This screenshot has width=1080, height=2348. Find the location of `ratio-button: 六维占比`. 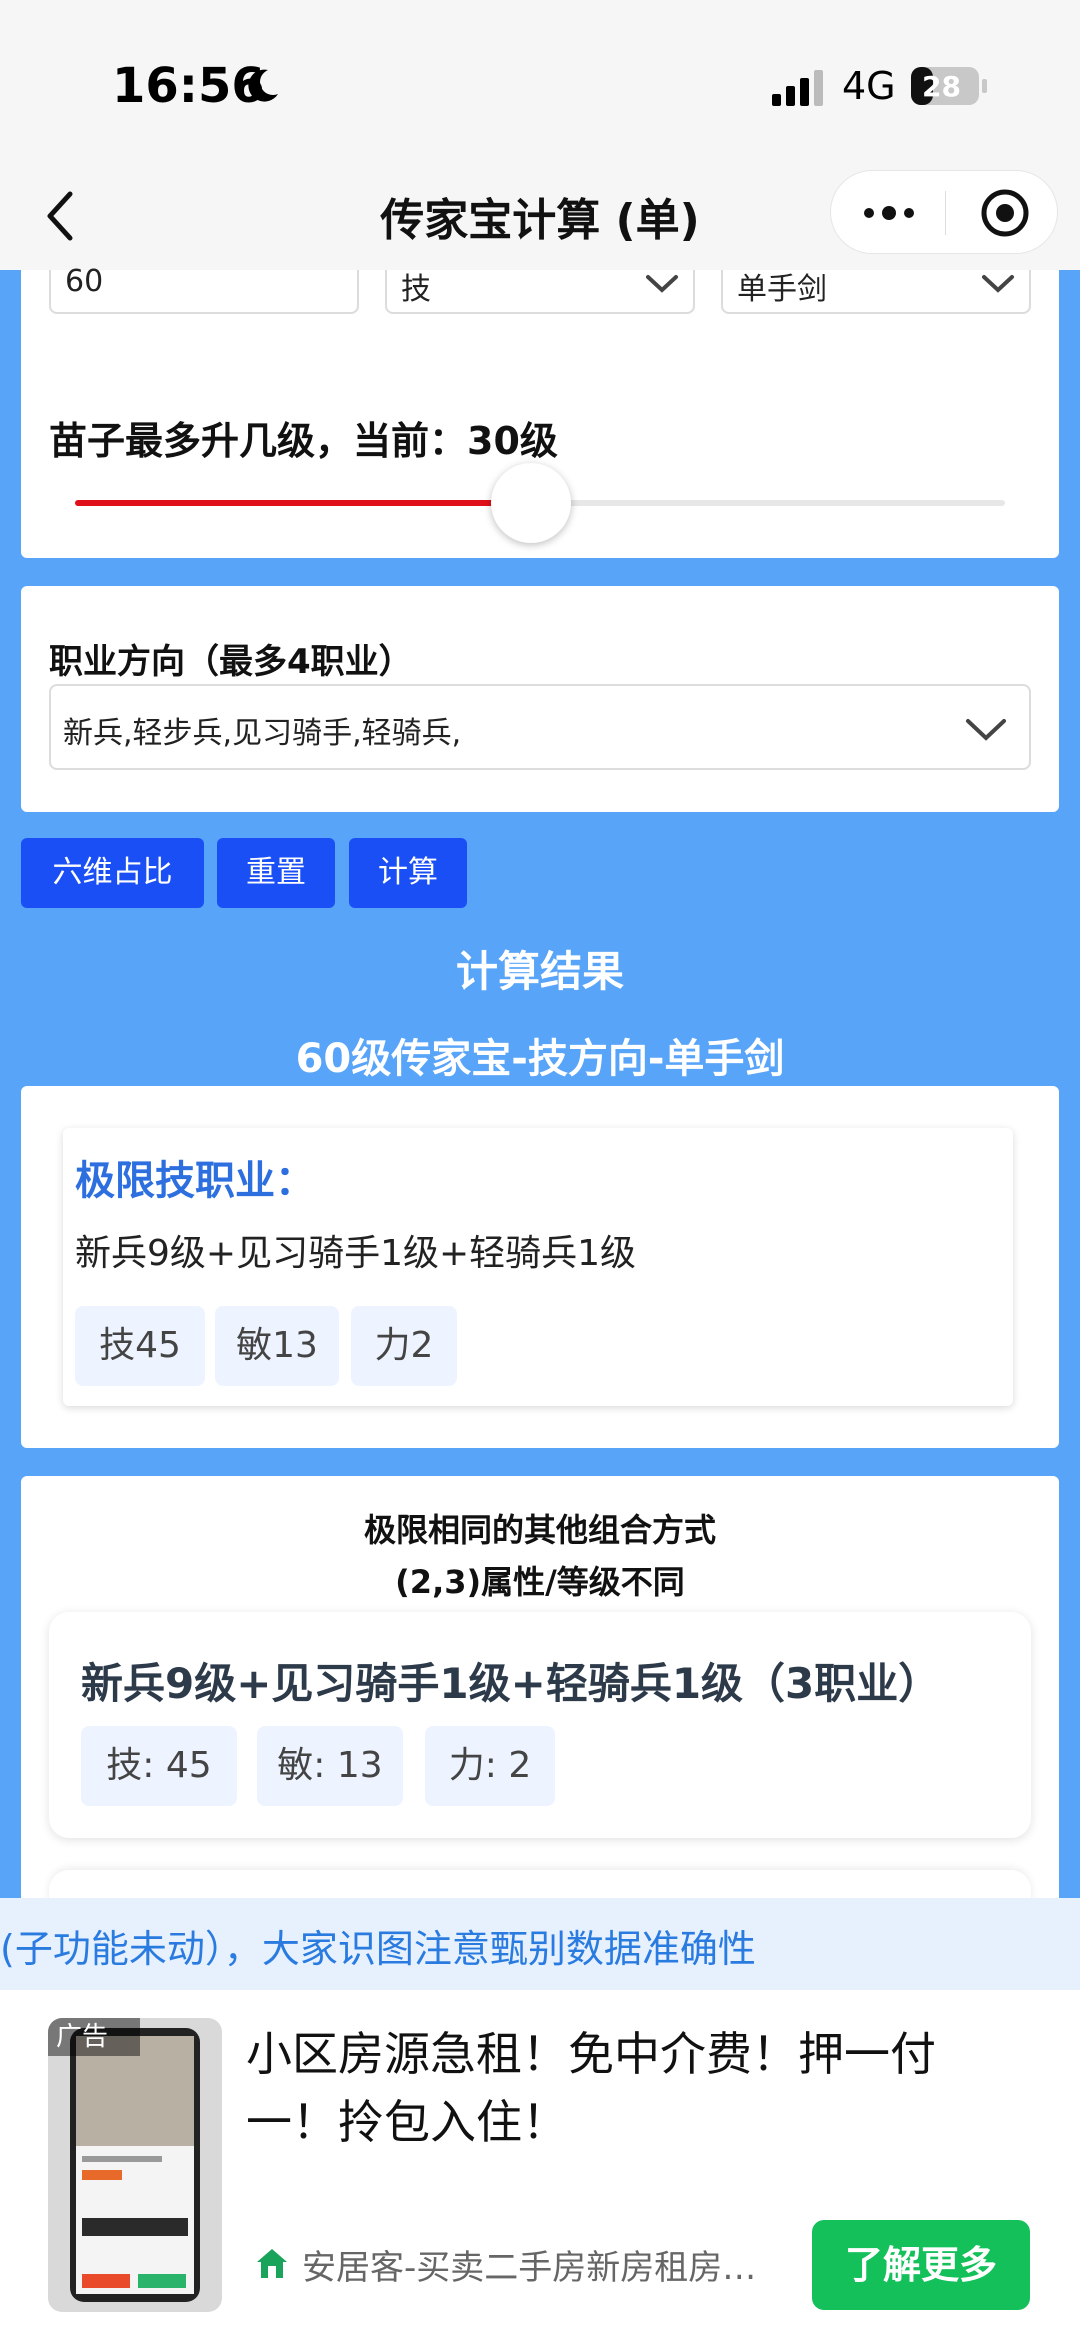

ratio-button: 六维占比 is located at coordinates (112, 873).